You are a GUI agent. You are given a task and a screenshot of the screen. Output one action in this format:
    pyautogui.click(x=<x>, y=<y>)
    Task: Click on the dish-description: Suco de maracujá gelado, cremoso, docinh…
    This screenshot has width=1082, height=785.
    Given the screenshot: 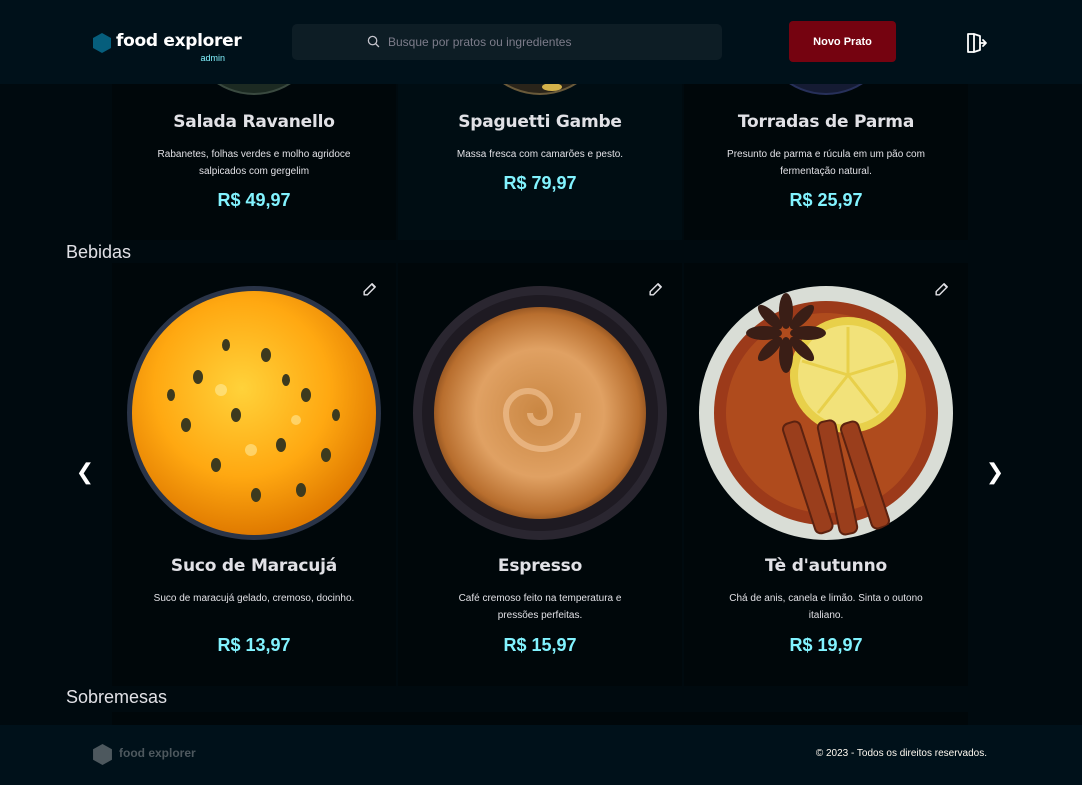 What is the action you would take?
    pyautogui.click(x=254, y=598)
    